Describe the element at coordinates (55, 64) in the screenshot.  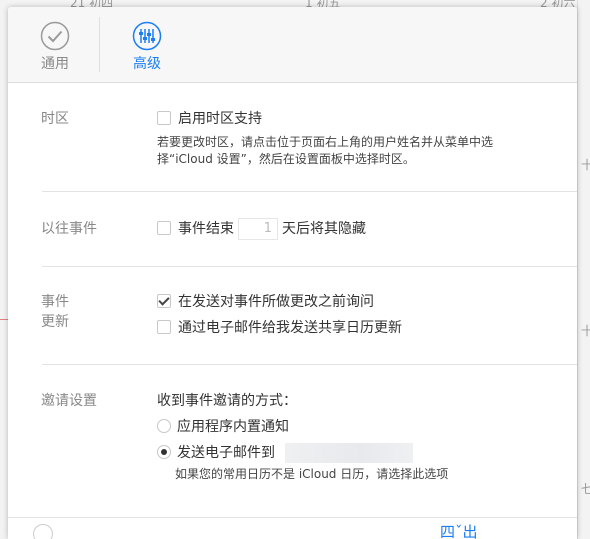
I see `tab-general-label: 通用` at that location.